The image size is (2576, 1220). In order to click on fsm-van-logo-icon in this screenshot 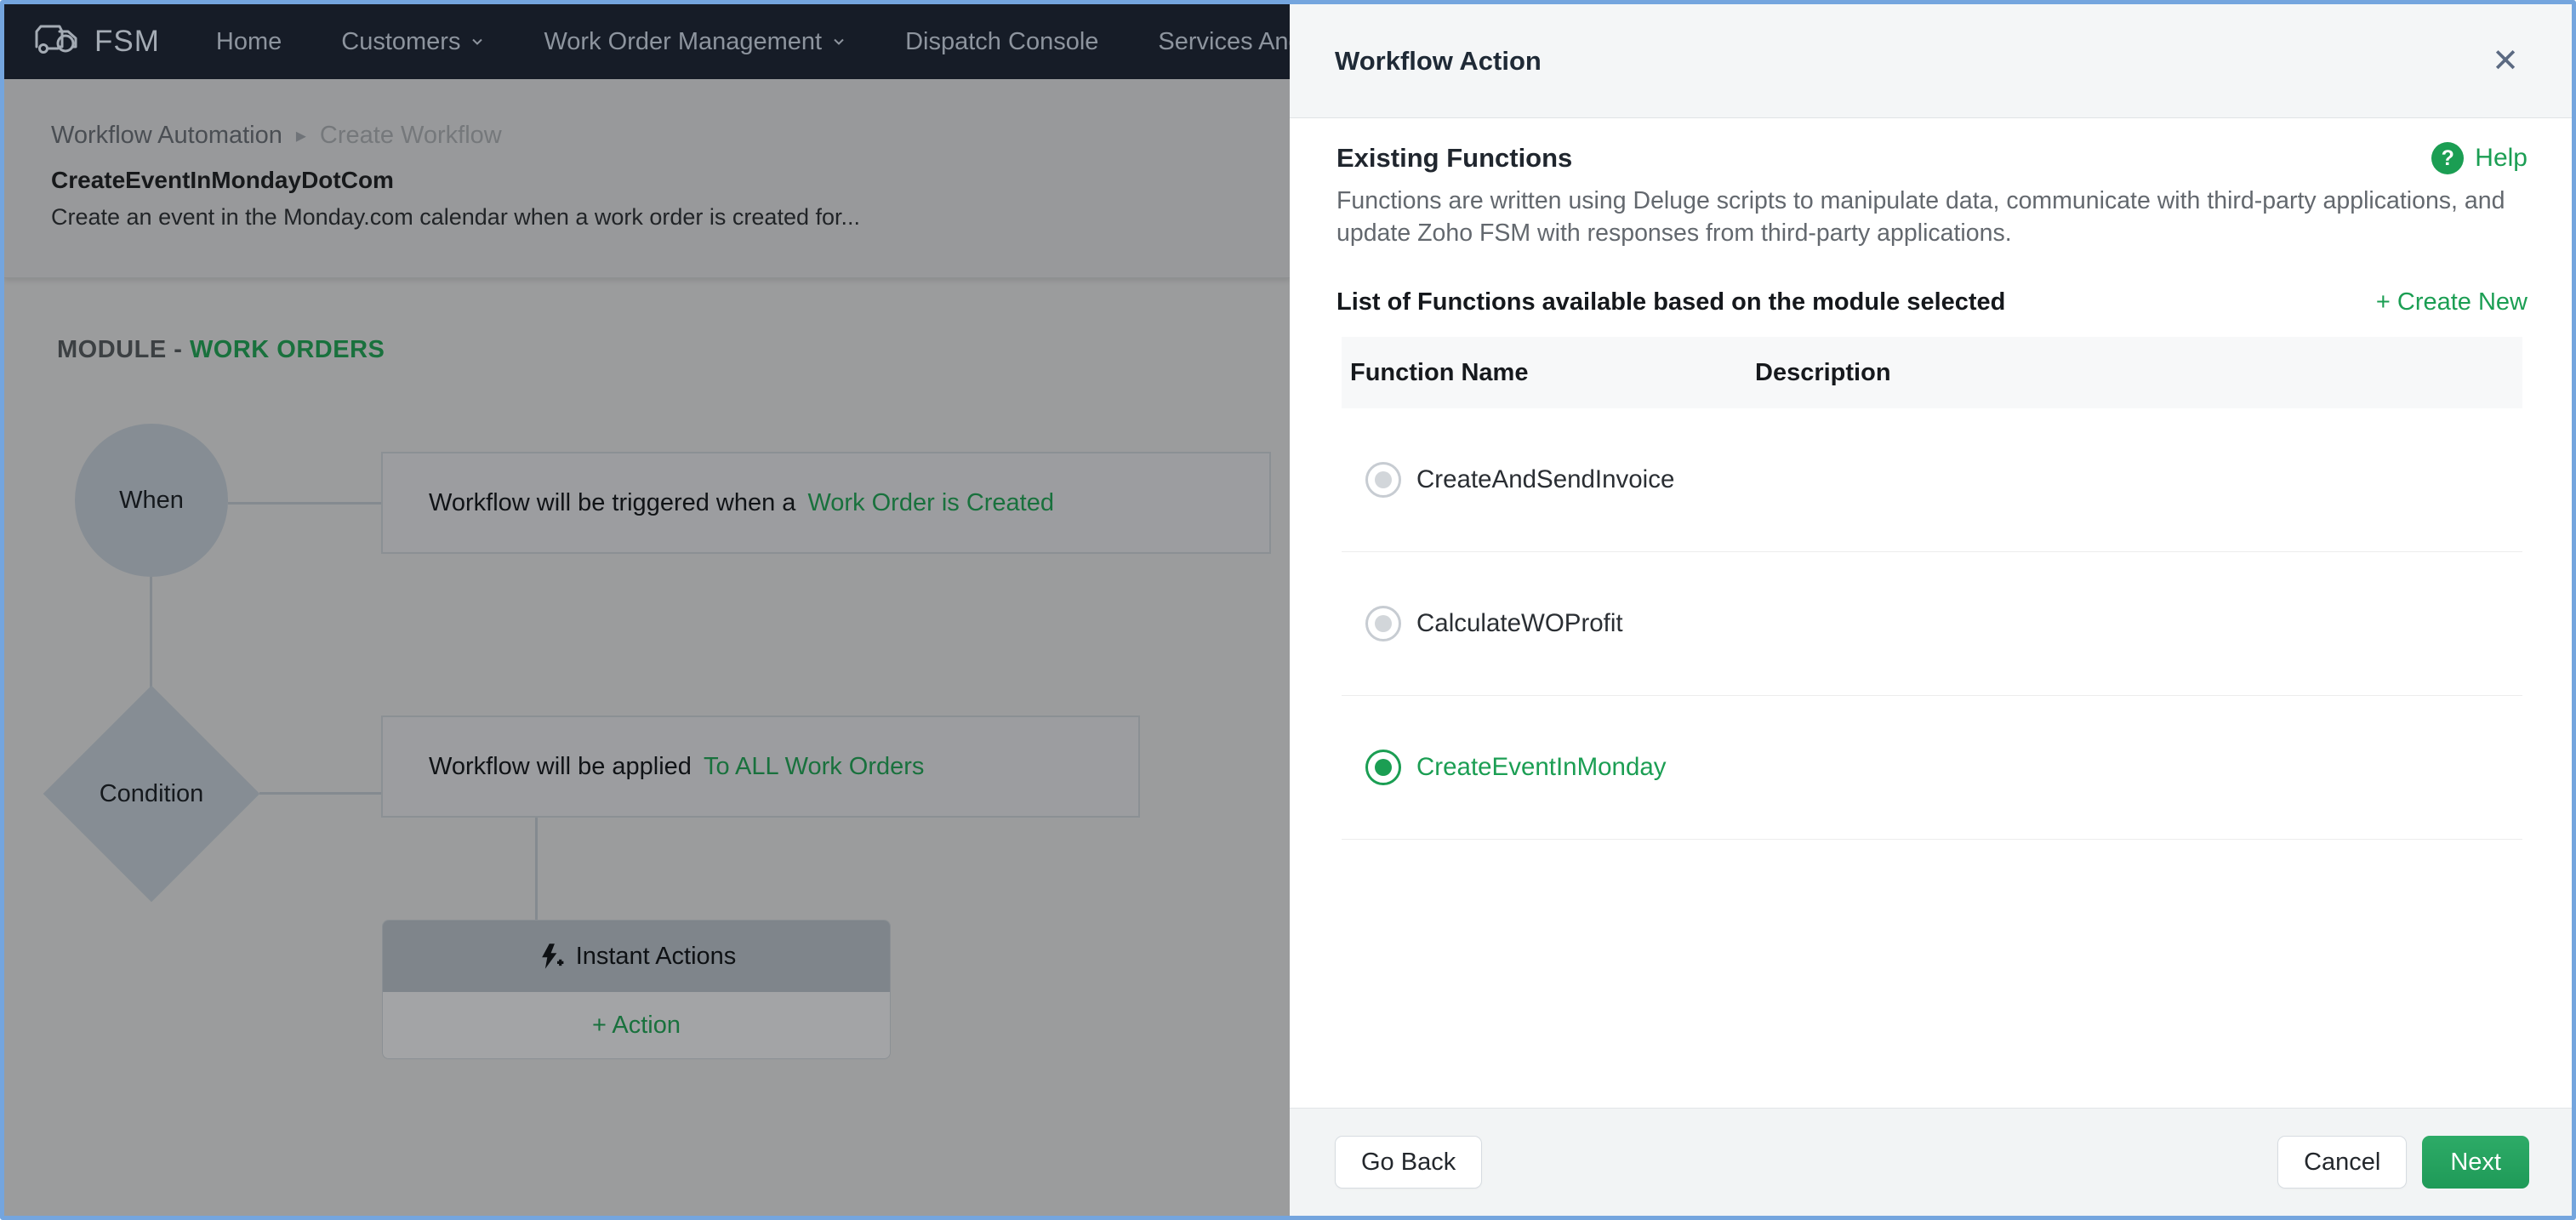, I will do `click(57, 42)`.